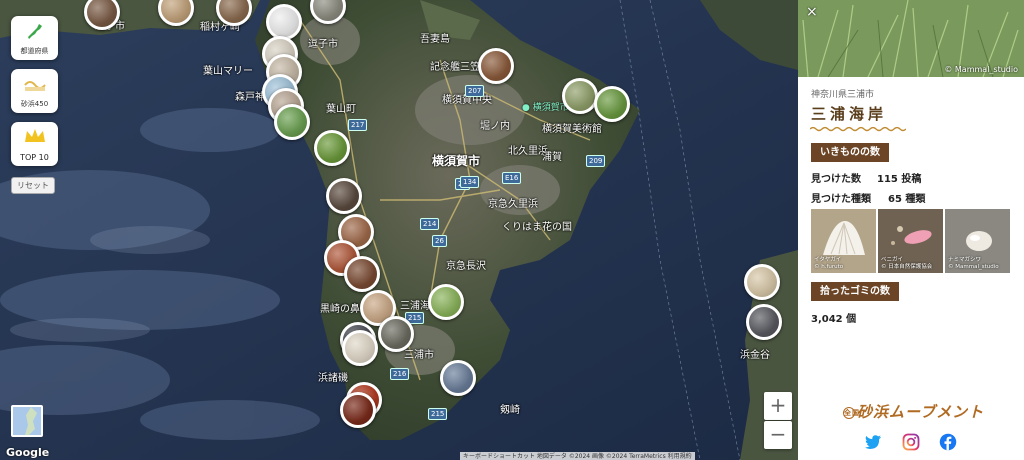 The image size is (1024, 460). What do you see at coordinates (911, 442) in the screenshot?
I see `instagram-icon` at bounding box center [911, 442].